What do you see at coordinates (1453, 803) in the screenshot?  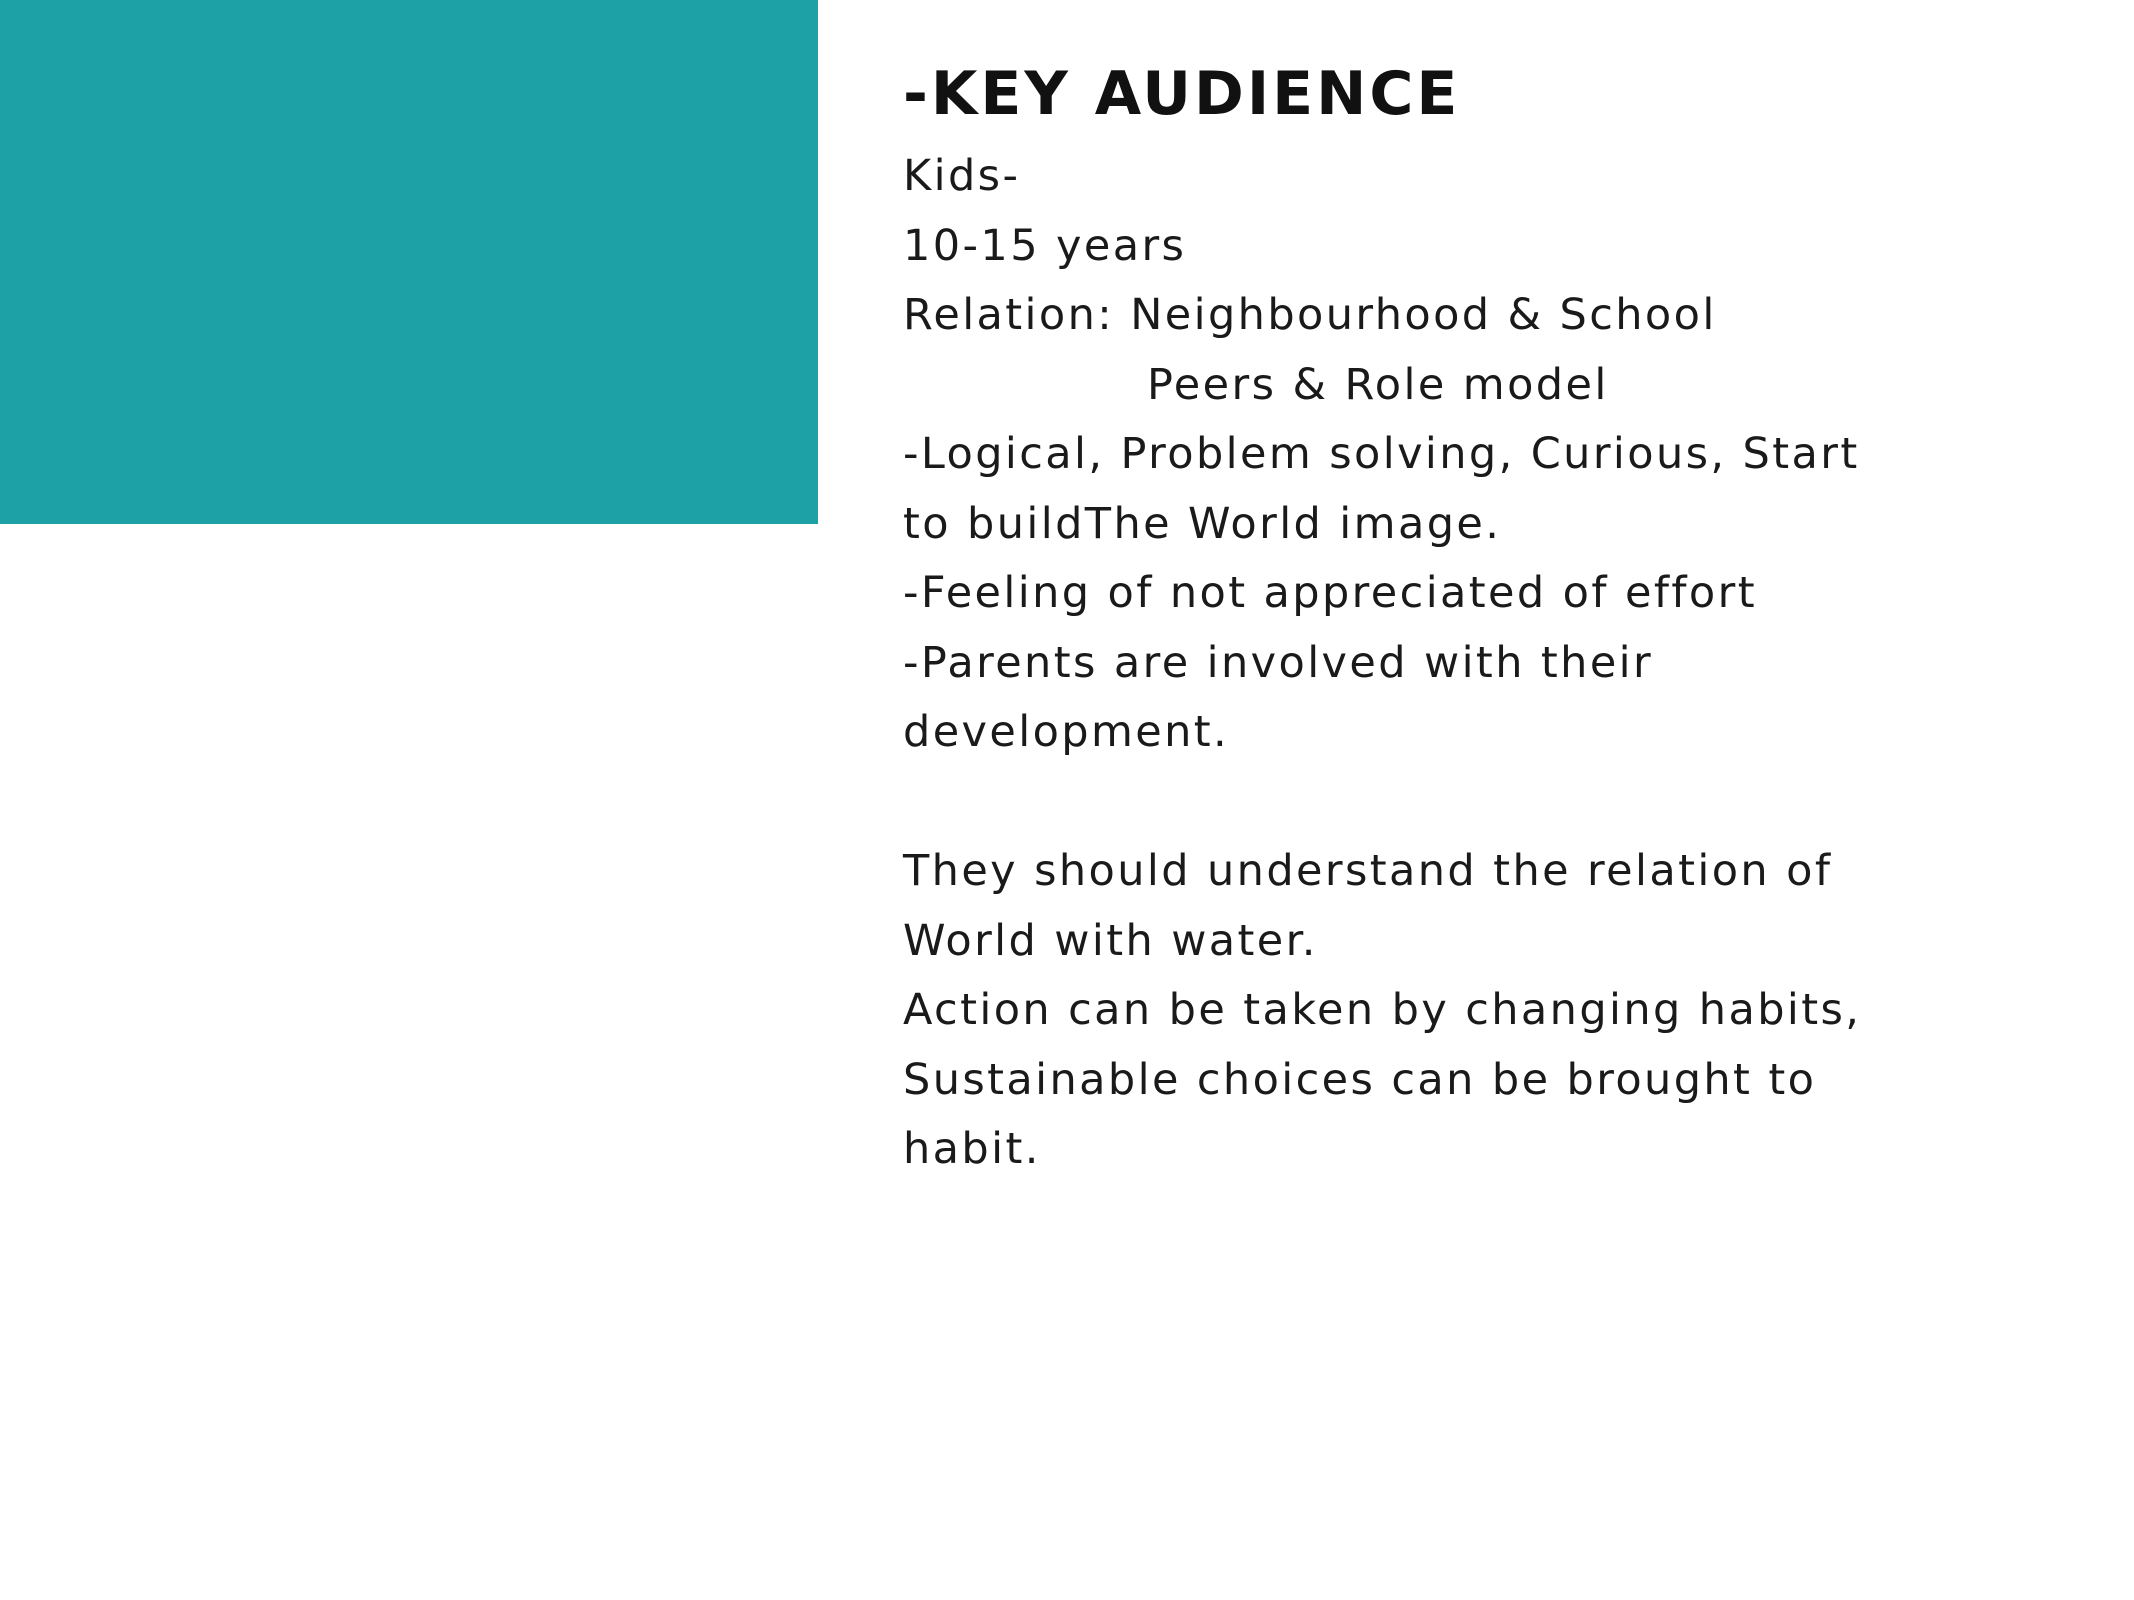 I see `body-line-spacer` at bounding box center [1453, 803].